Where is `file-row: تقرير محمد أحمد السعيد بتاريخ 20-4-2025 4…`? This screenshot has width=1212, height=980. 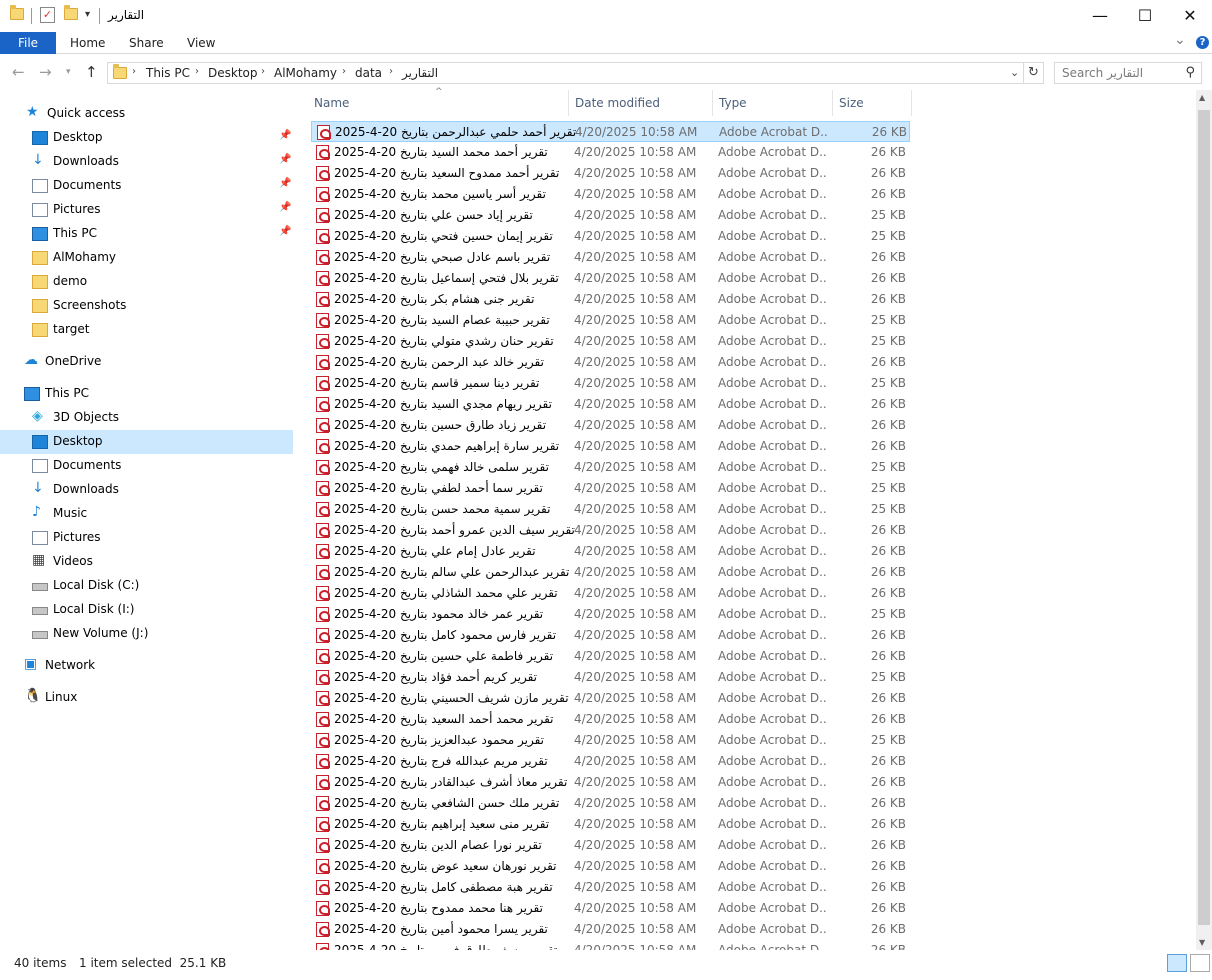
file-row: تقرير محمد أحمد السعيد بتاريخ 20-4-2025 4… is located at coordinates (610, 719).